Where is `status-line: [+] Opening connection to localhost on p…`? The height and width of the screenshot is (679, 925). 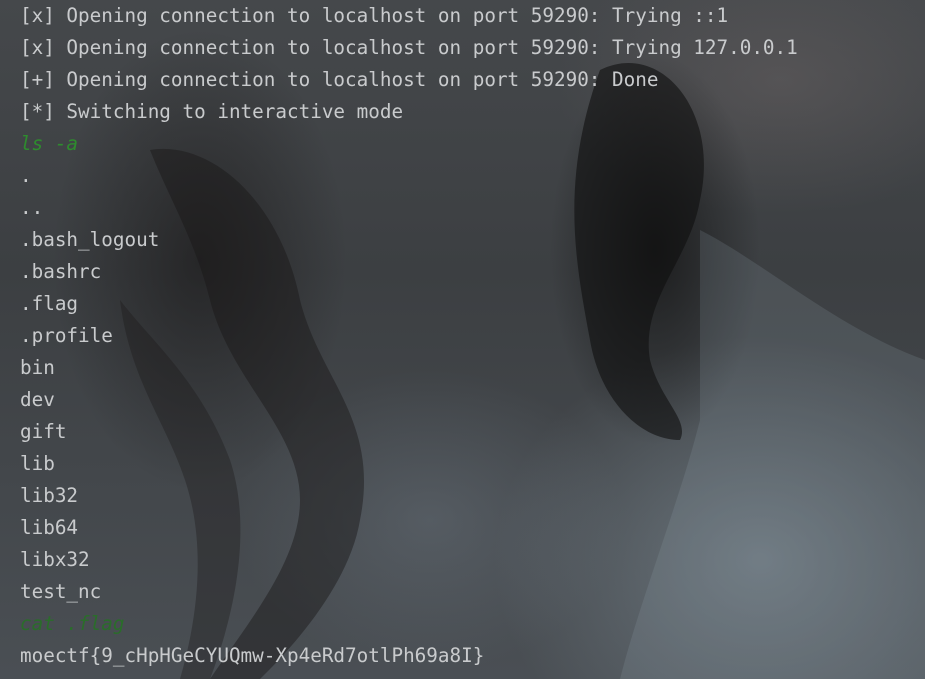 status-line: [+] Opening connection to localhost on p… is located at coordinates (339, 79).